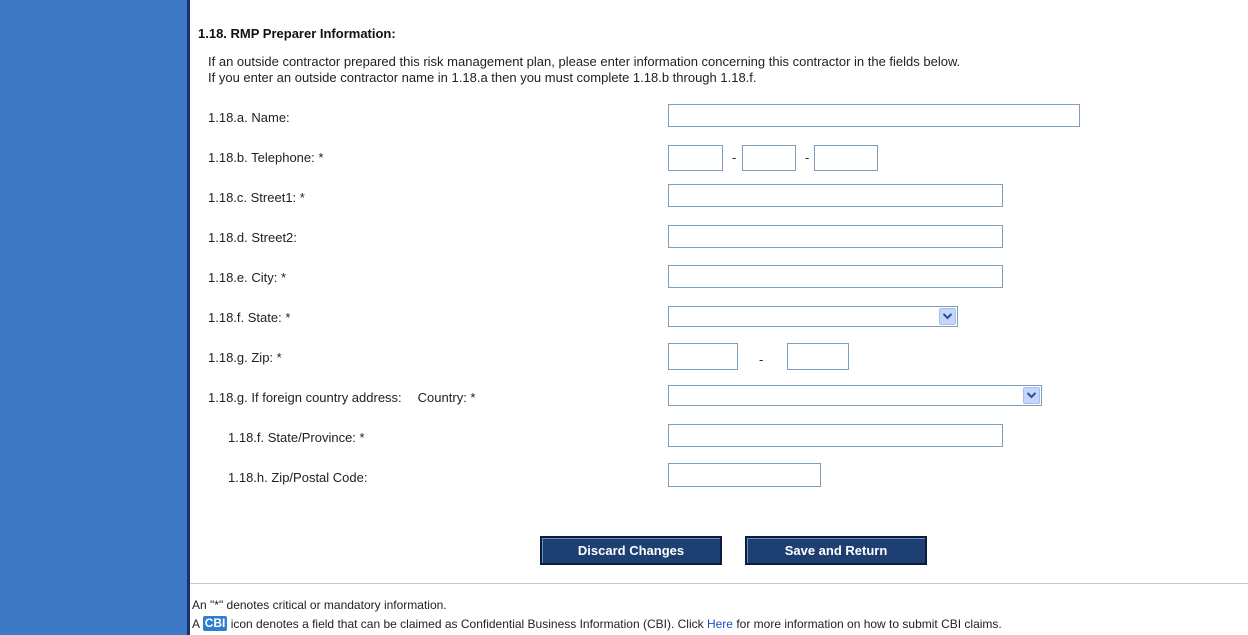 The image size is (1248, 635). I want to click on foreign-address-label: 1.18.g. If foreign country address:, so click(305, 397).